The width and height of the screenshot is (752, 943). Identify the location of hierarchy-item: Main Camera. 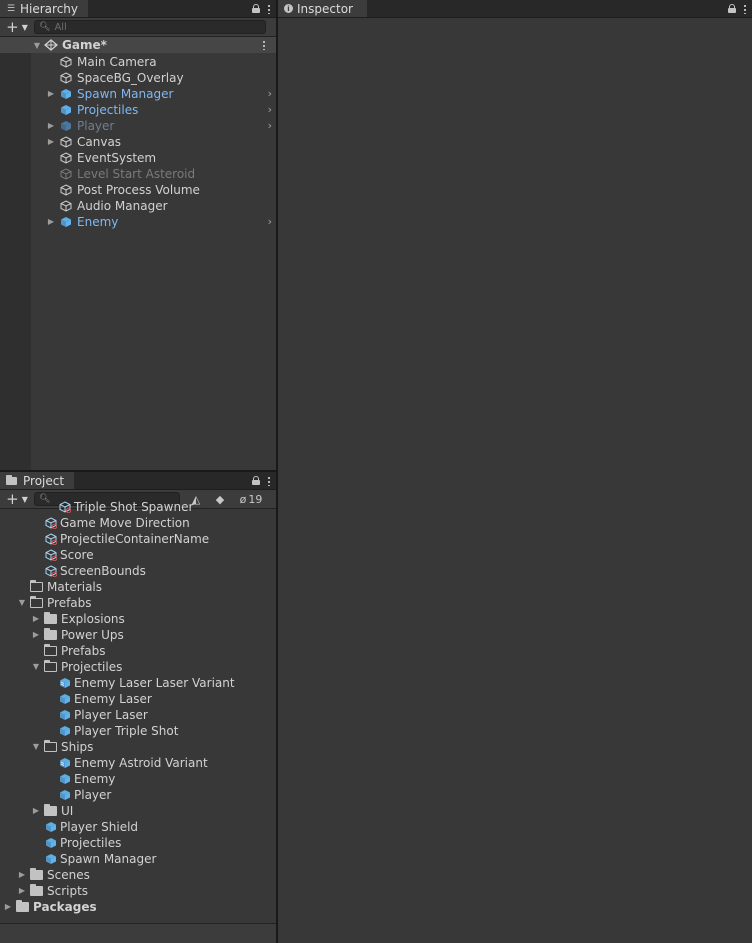
(138, 62).